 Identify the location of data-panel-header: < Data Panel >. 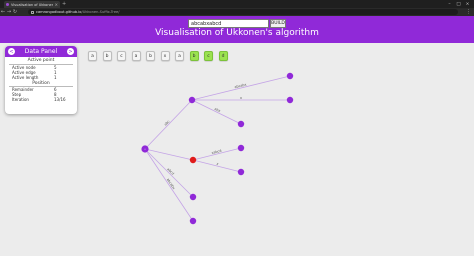
(41, 51).